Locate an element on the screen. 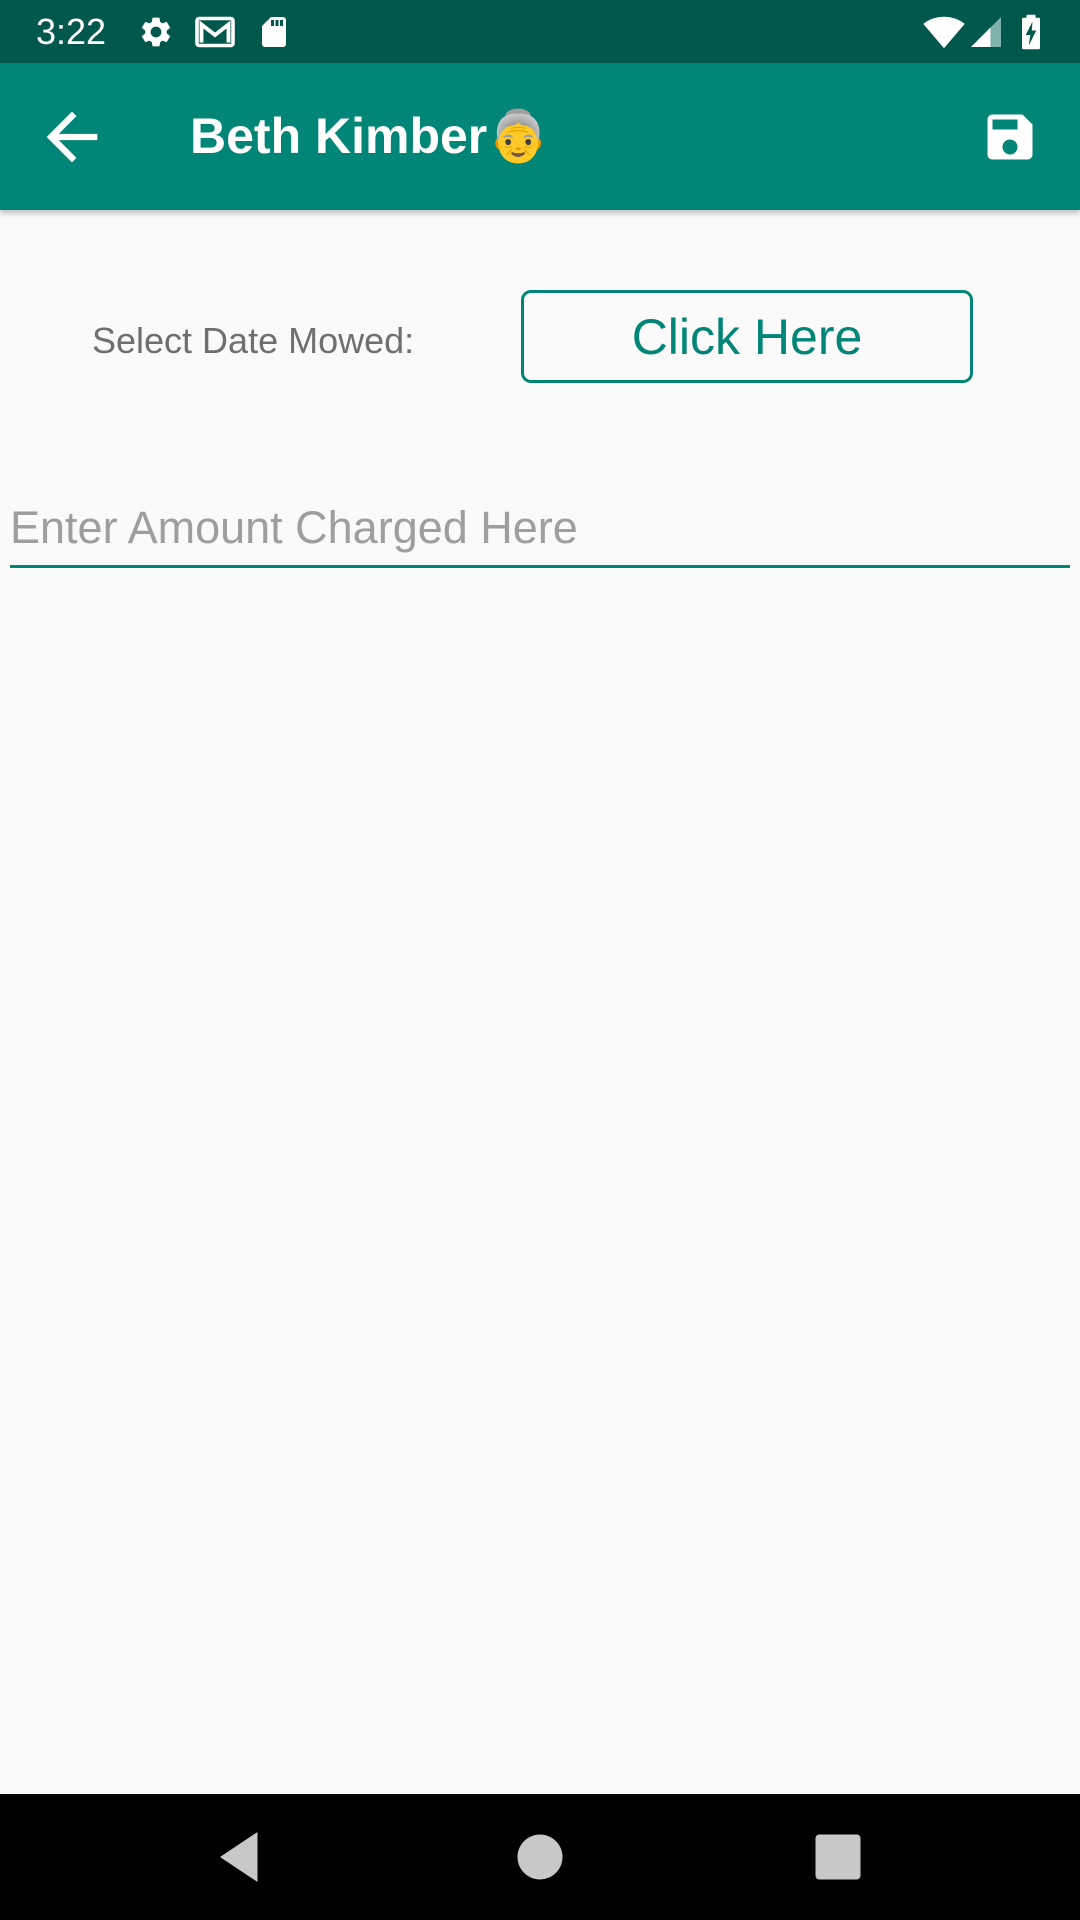  settings-icon is located at coordinates (156, 32).